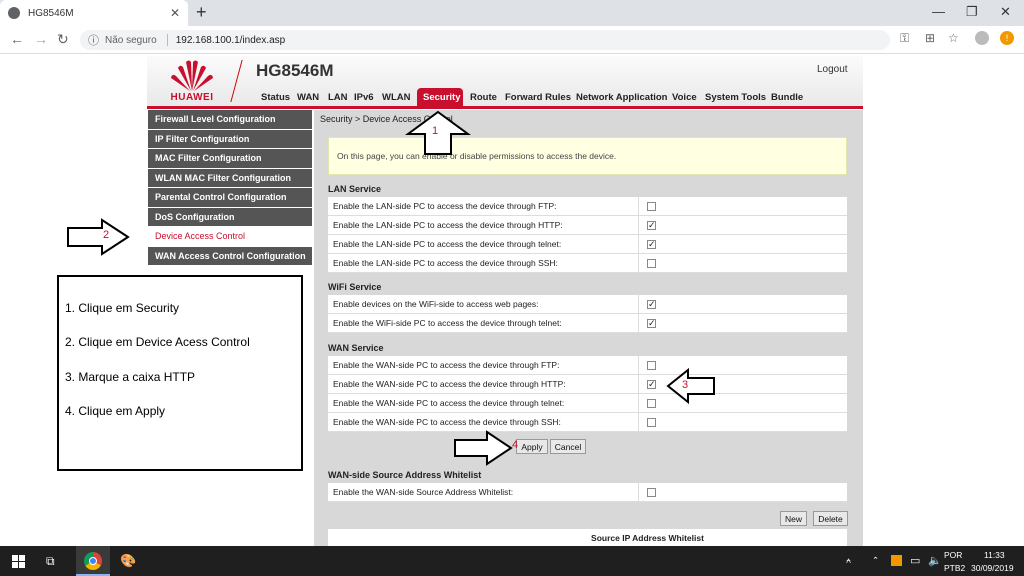 Image resolution: width=1024 pixels, height=576 pixels. I want to click on menu-wan: WAN, so click(308, 97).